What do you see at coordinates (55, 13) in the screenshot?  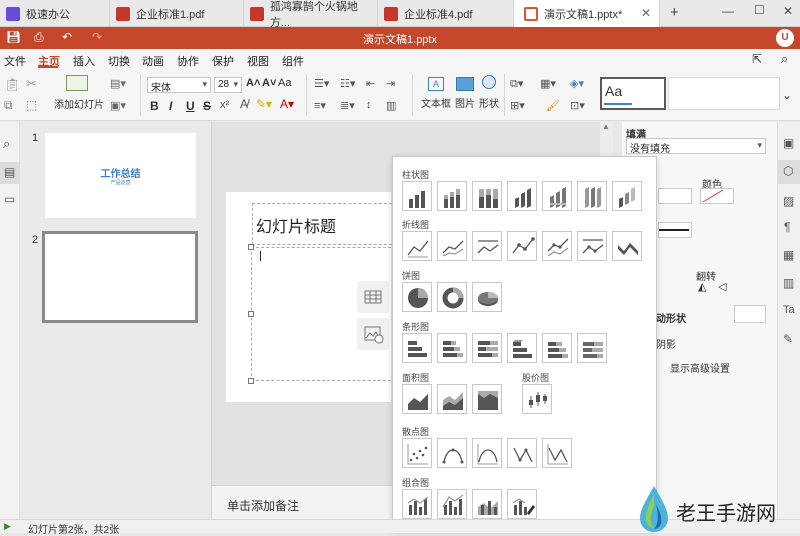 I see `tab-home: 极速办公` at bounding box center [55, 13].